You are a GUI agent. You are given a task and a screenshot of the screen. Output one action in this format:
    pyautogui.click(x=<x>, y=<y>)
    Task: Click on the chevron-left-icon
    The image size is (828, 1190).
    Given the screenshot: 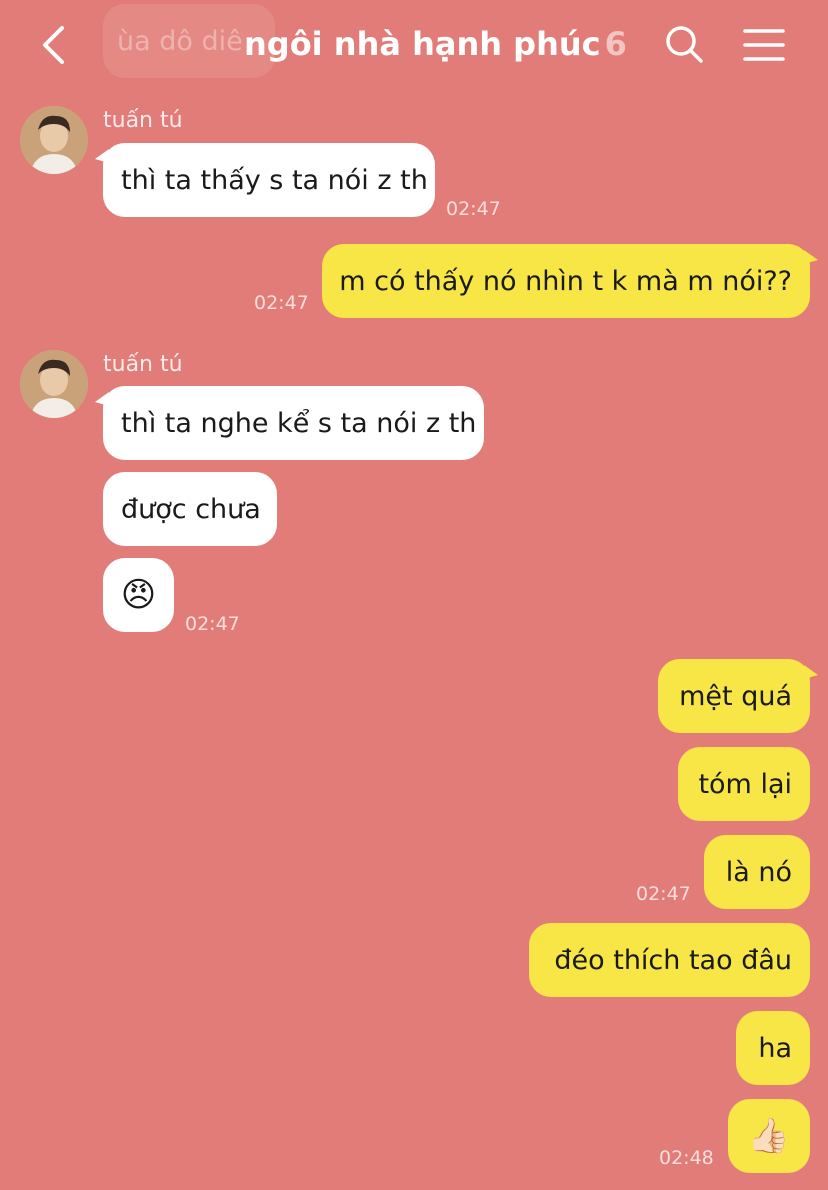 What is the action you would take?
    pyautogui.click(x=53, y=45)
    